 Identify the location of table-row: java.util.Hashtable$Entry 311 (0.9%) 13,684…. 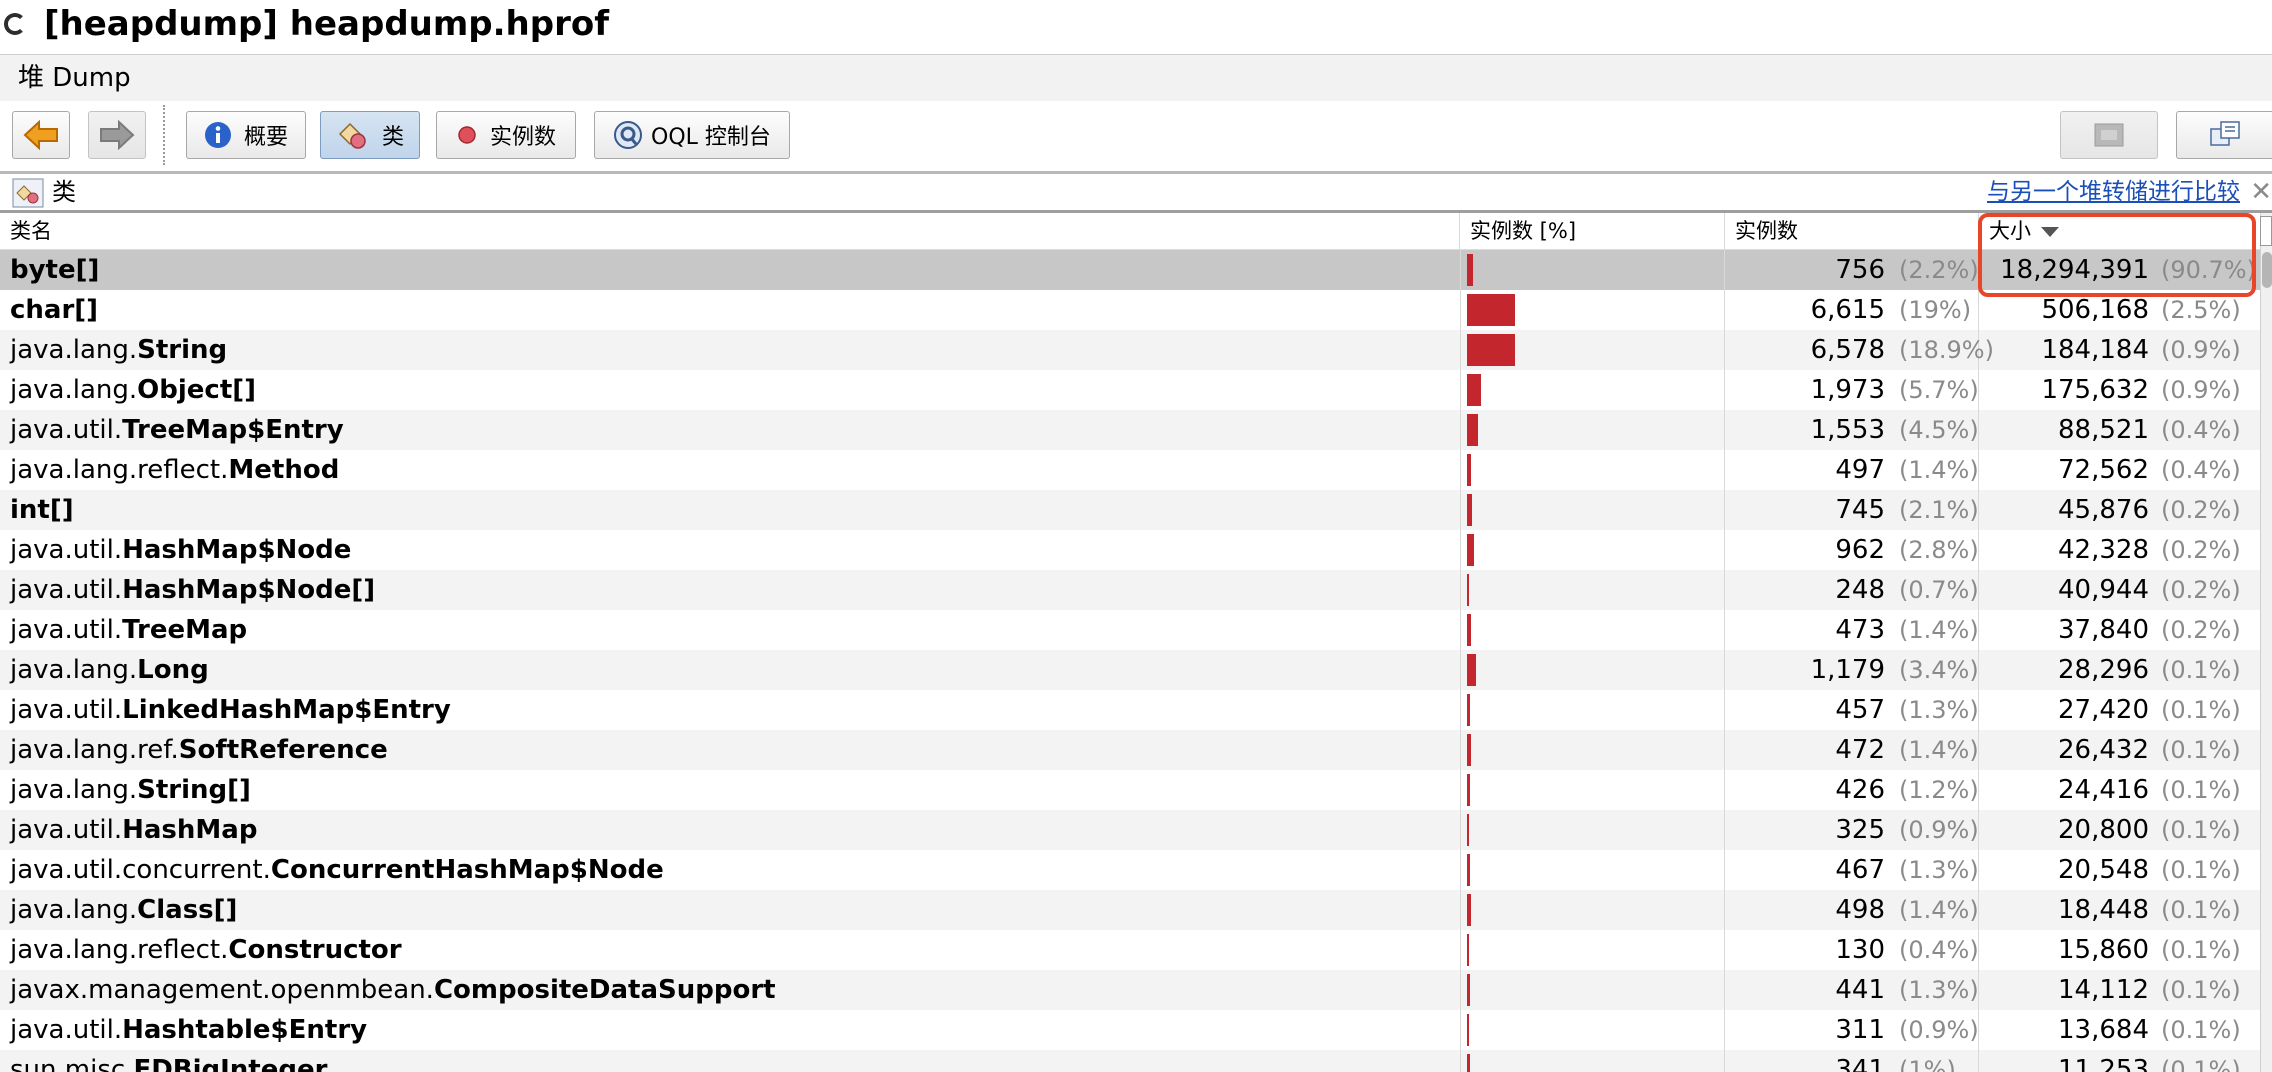
(1130, 1030).